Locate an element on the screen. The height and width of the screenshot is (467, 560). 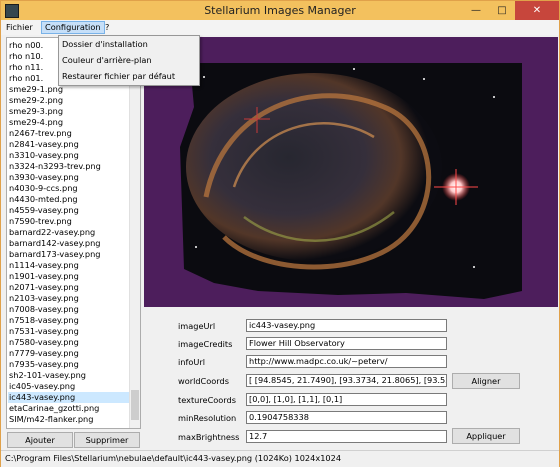
minimize-button: — is located at coordinates (476, 10).